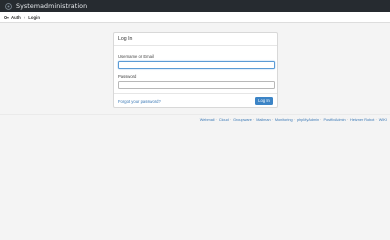  Describe the element at coordinates (263, 120) in the screenshot. I see `footer-link-mailman: Mailman` at that location.